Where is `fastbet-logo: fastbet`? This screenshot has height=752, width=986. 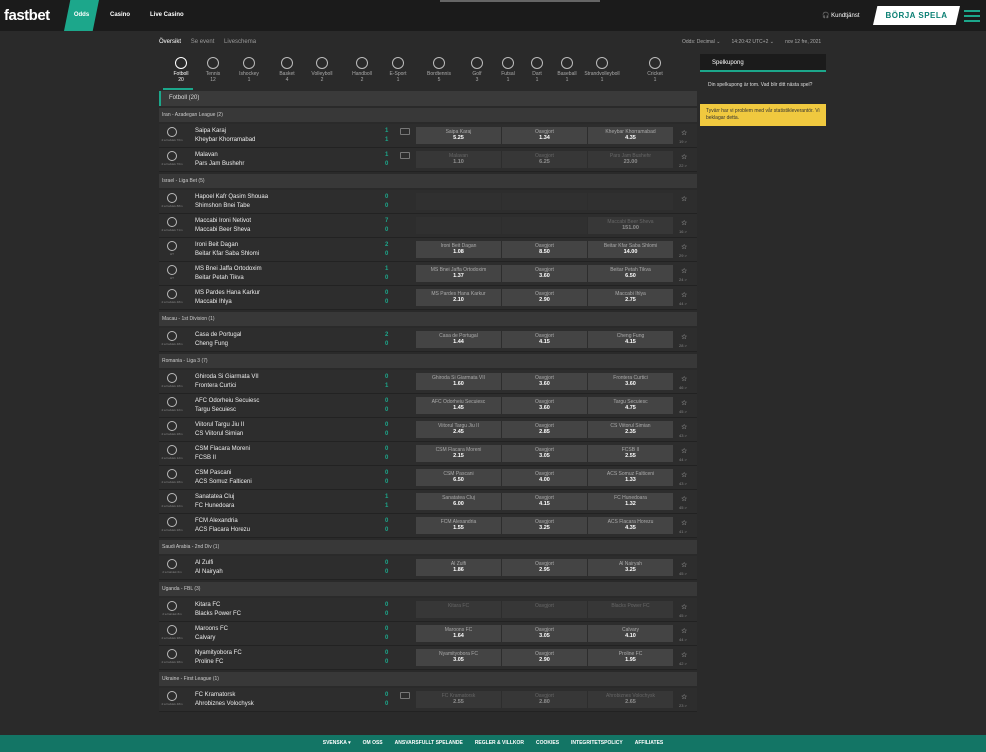
fastbet-logo: fastbet is located at coordinates (27, 15).